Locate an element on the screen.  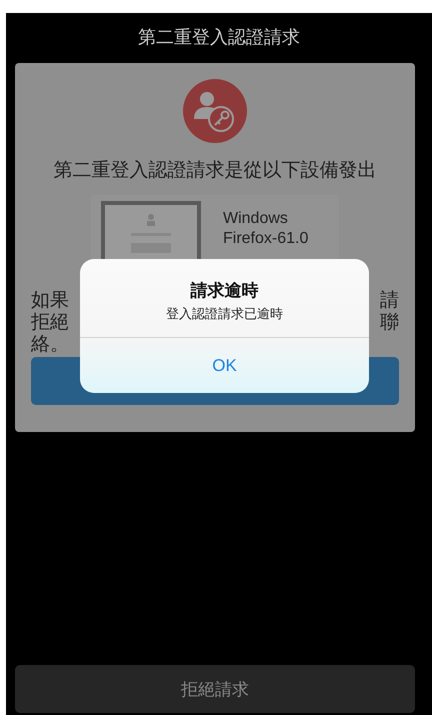
notice-text: 聯 is located at coordinates (389, 322).